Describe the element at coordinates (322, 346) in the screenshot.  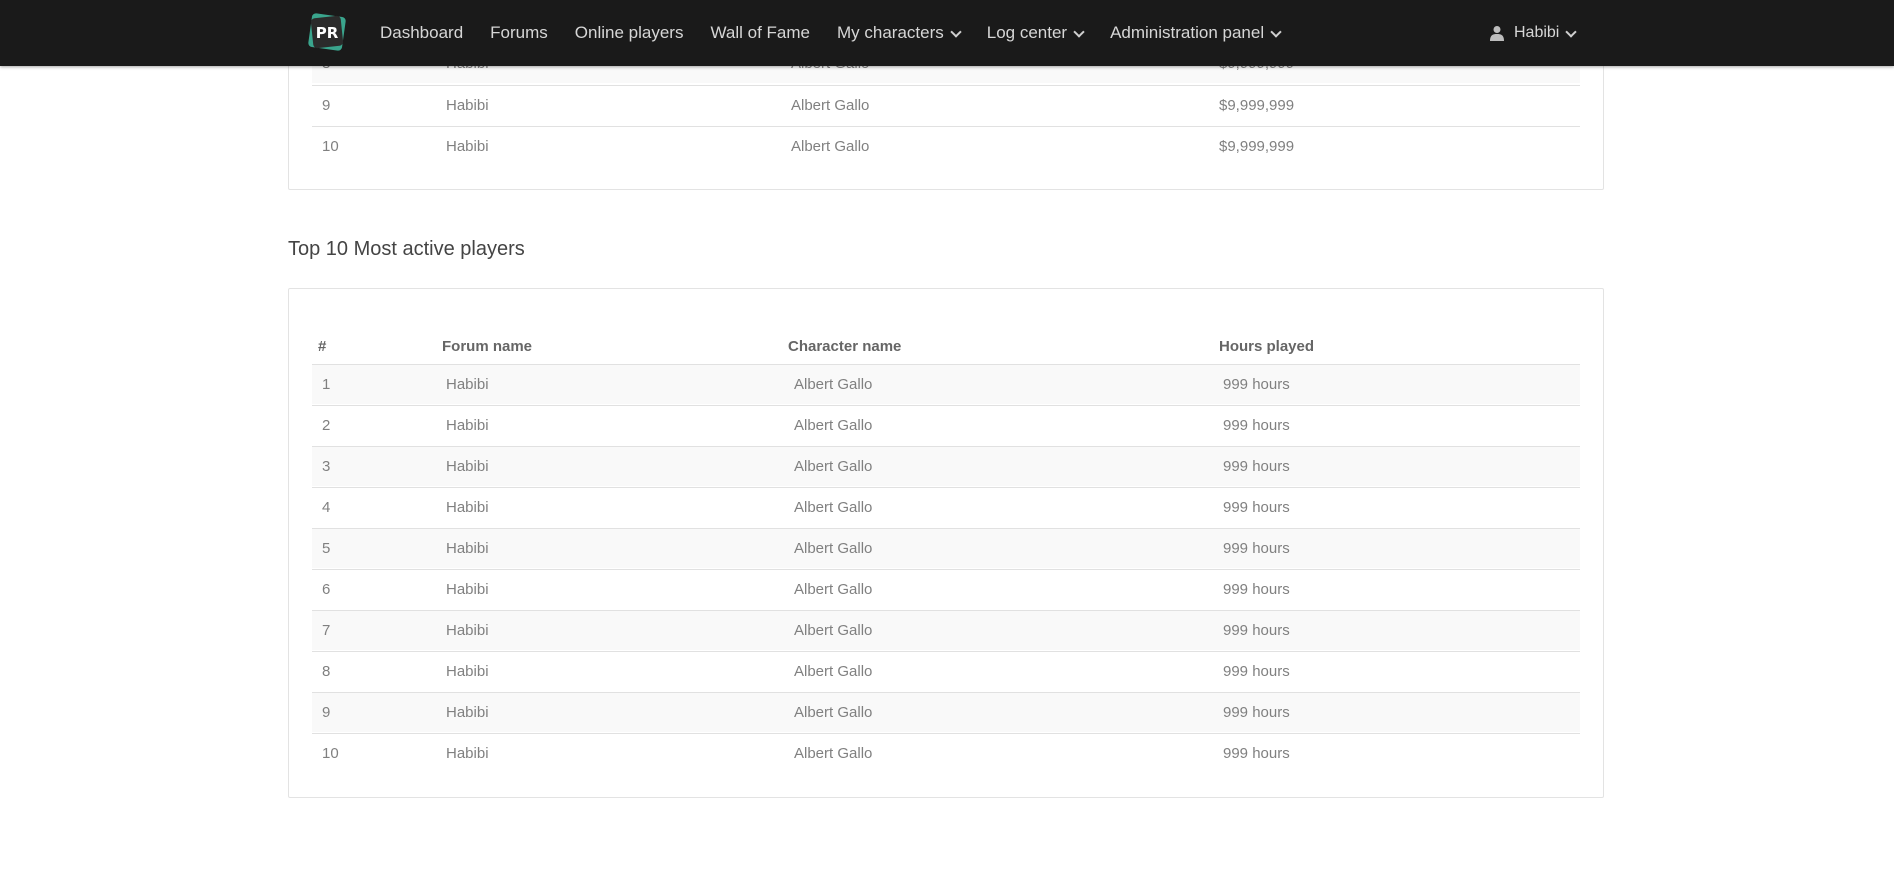
I see `header-rank: #` at that location.